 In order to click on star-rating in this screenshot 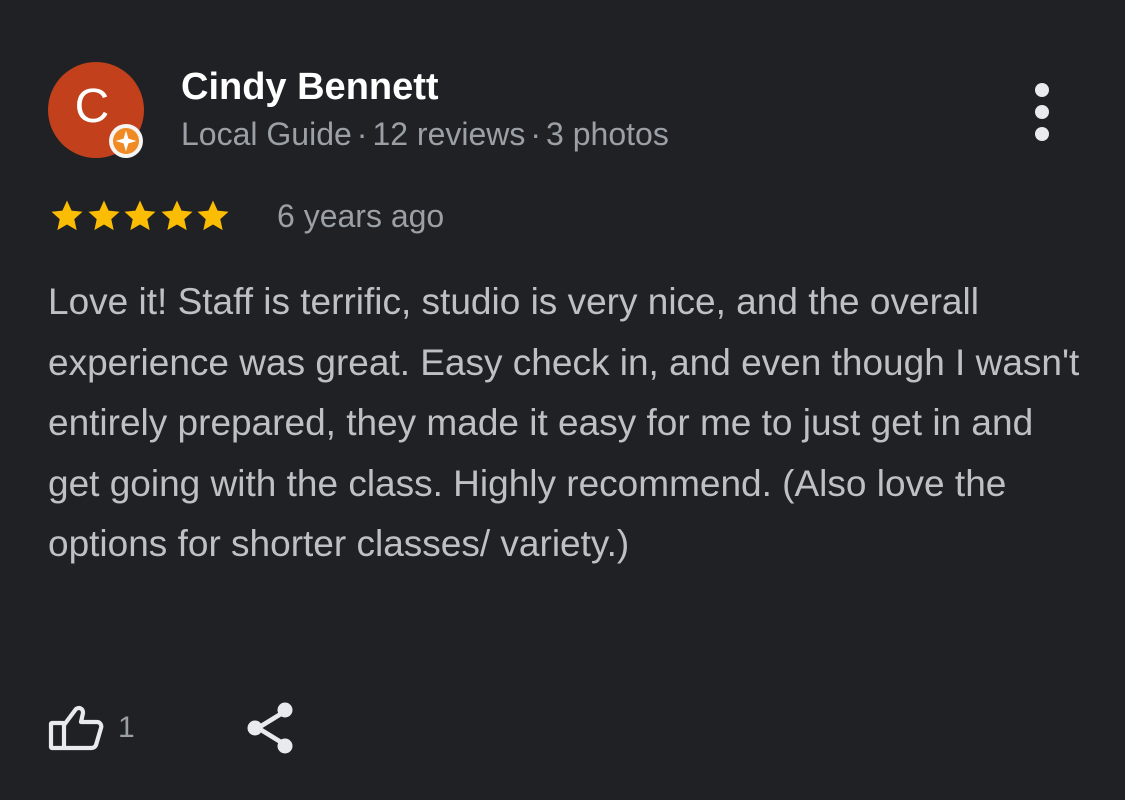, I will do `click(139, 216)`.